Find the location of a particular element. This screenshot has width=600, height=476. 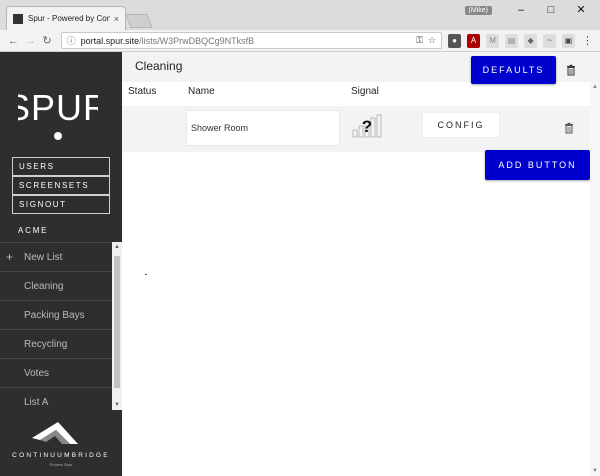

footer-tagline: Powers Spur is located at coordinates (62, 464).